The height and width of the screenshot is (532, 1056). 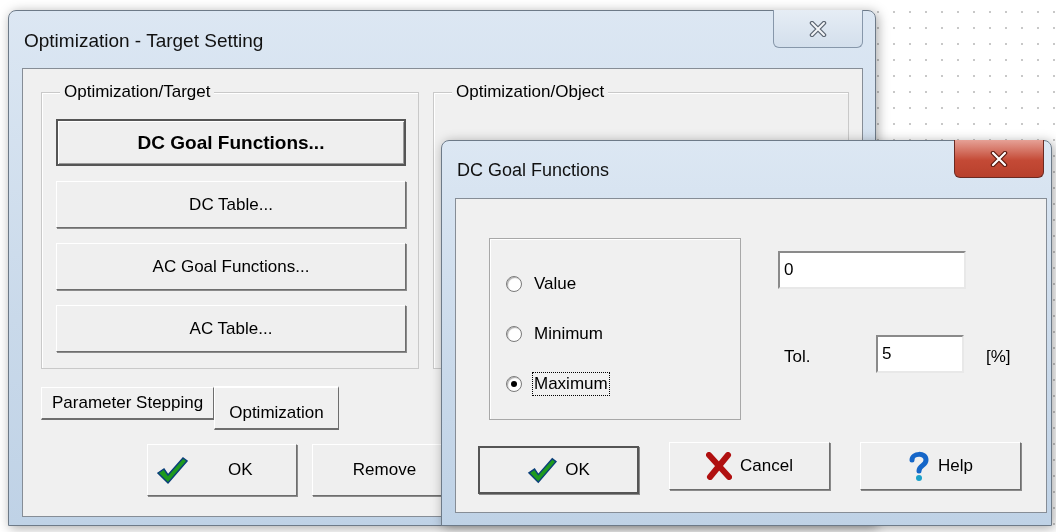 I want to click on close-button, so click(x=999, y=159).